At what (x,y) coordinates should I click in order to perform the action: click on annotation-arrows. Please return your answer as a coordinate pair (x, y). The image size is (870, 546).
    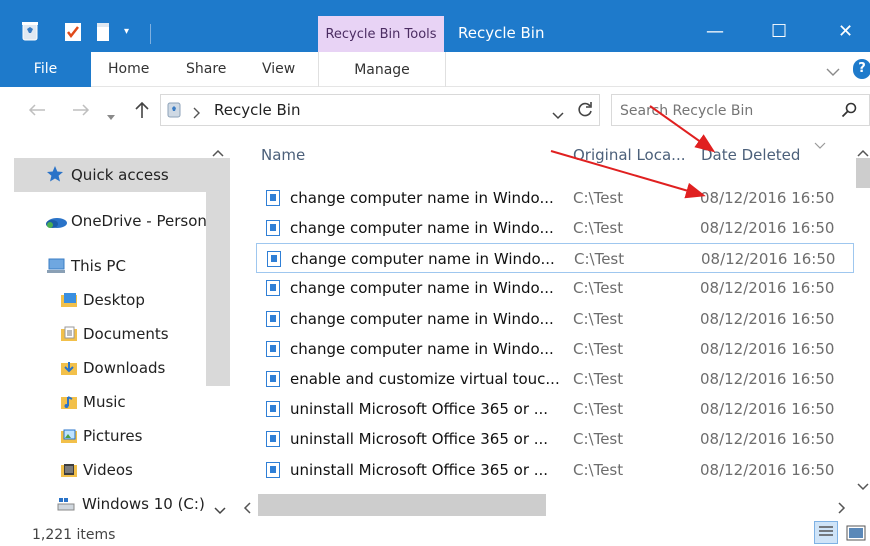
    Looking at the image, I should click on (633, 152).